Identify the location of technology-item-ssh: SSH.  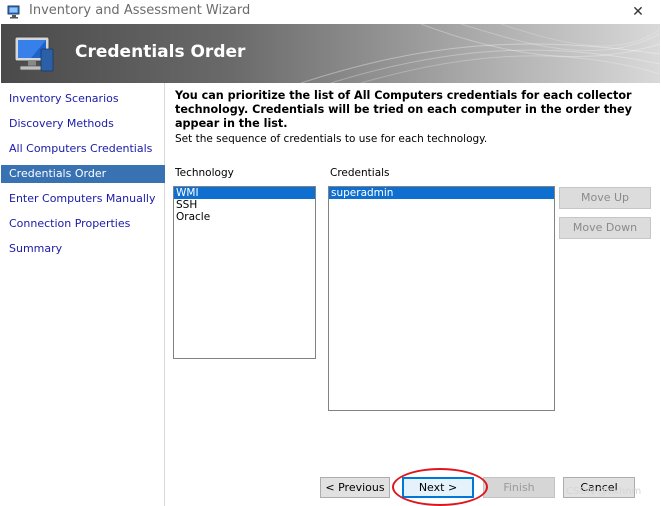
(244, 205).